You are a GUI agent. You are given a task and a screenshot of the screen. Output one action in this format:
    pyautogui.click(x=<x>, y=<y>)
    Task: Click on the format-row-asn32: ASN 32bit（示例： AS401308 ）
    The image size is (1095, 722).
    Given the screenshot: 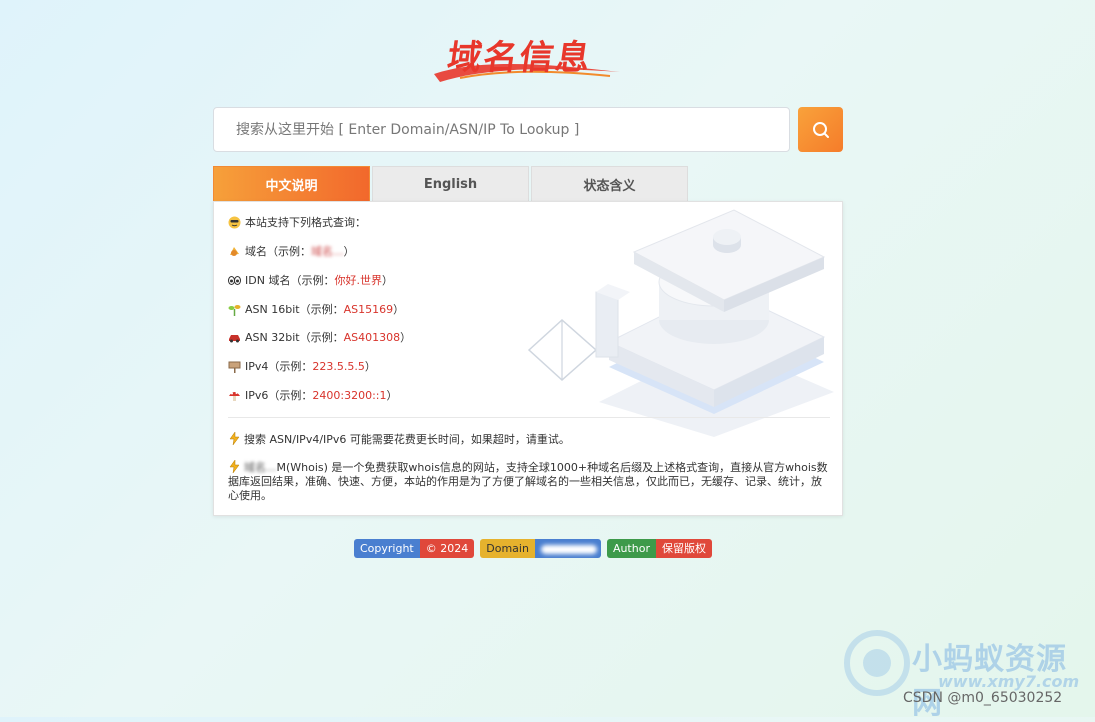 What is the action you would take?
    pyautogui.click(x=319, y=337)
    